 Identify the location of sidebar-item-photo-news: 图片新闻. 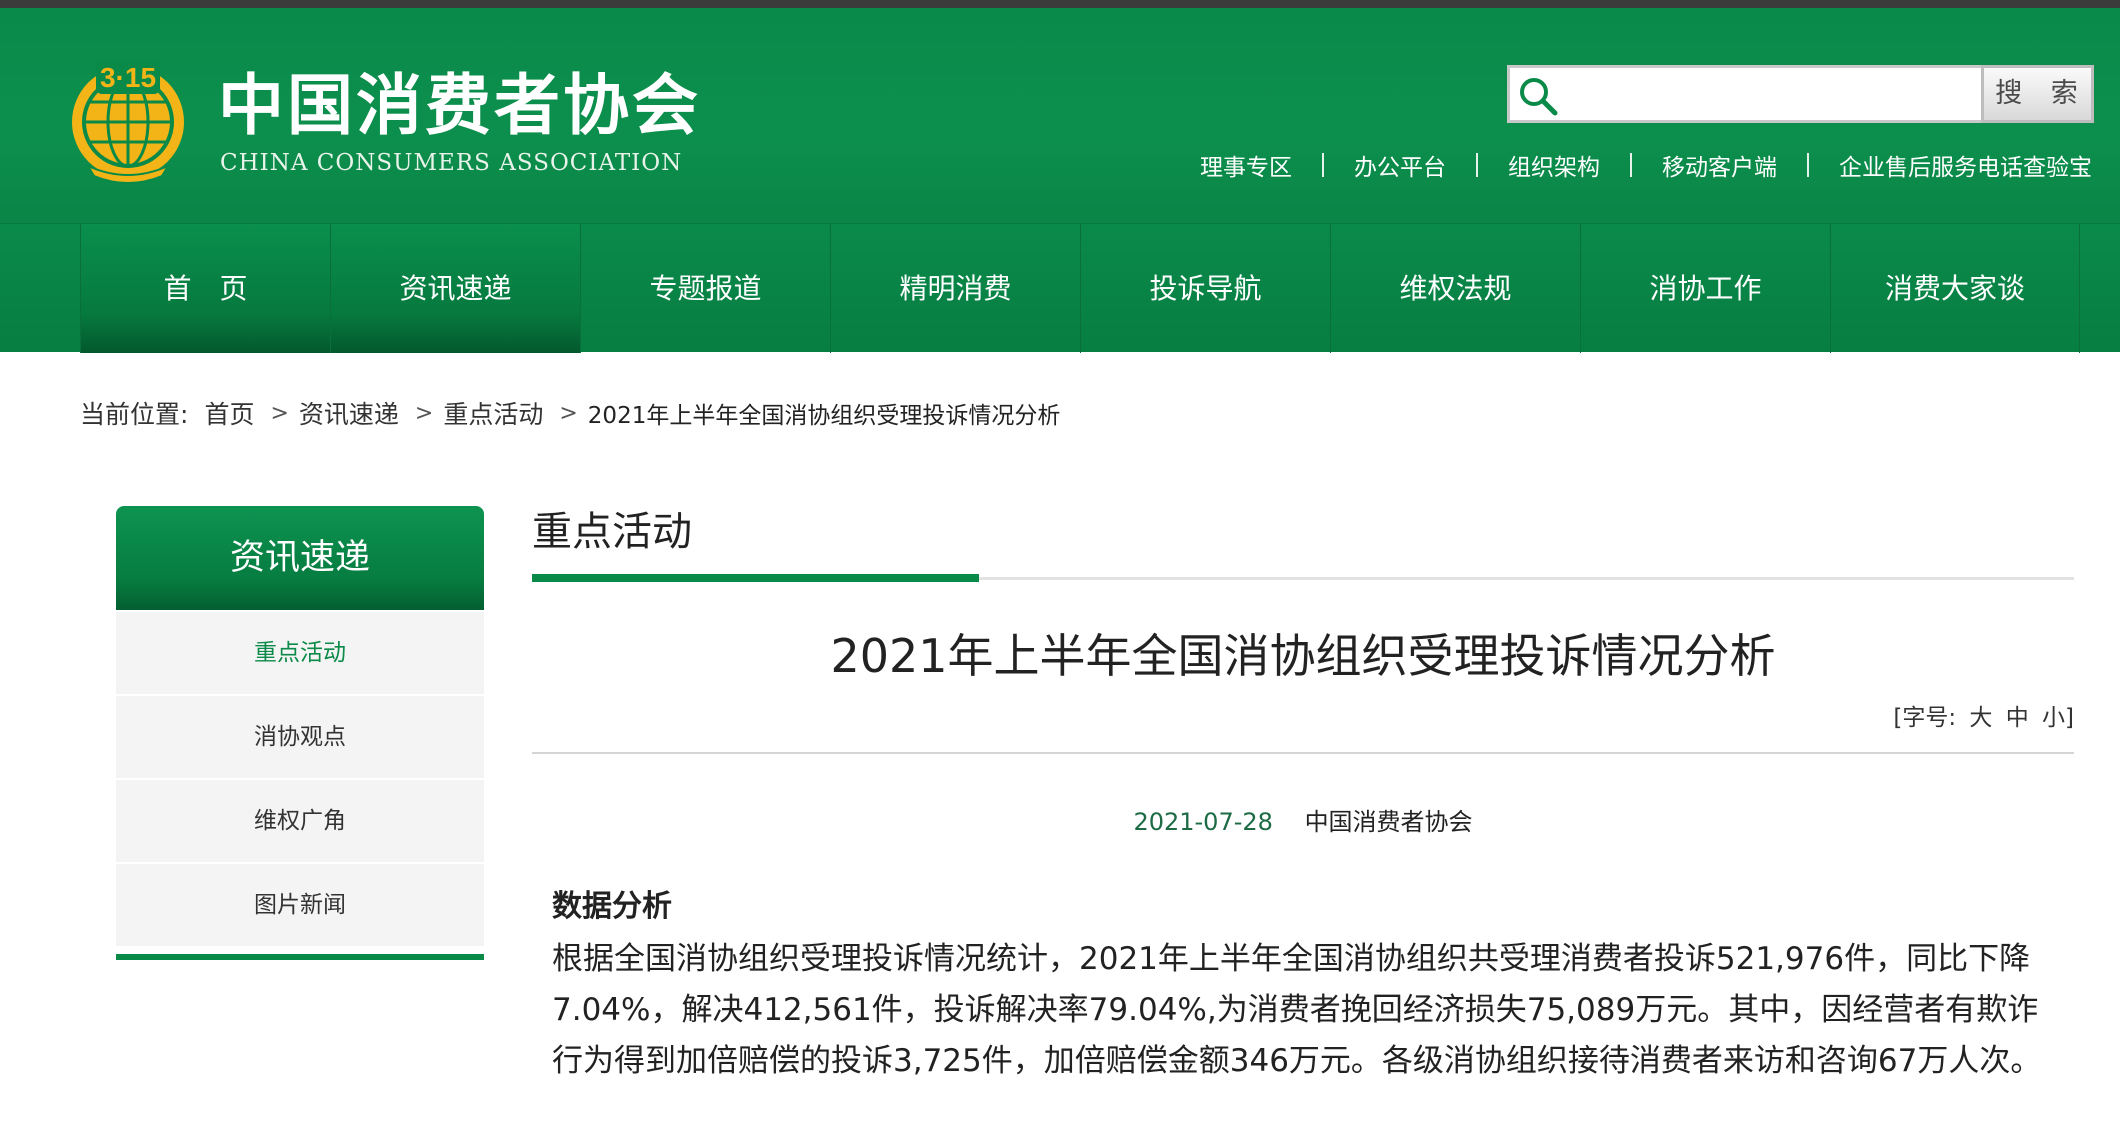
(300, 905).